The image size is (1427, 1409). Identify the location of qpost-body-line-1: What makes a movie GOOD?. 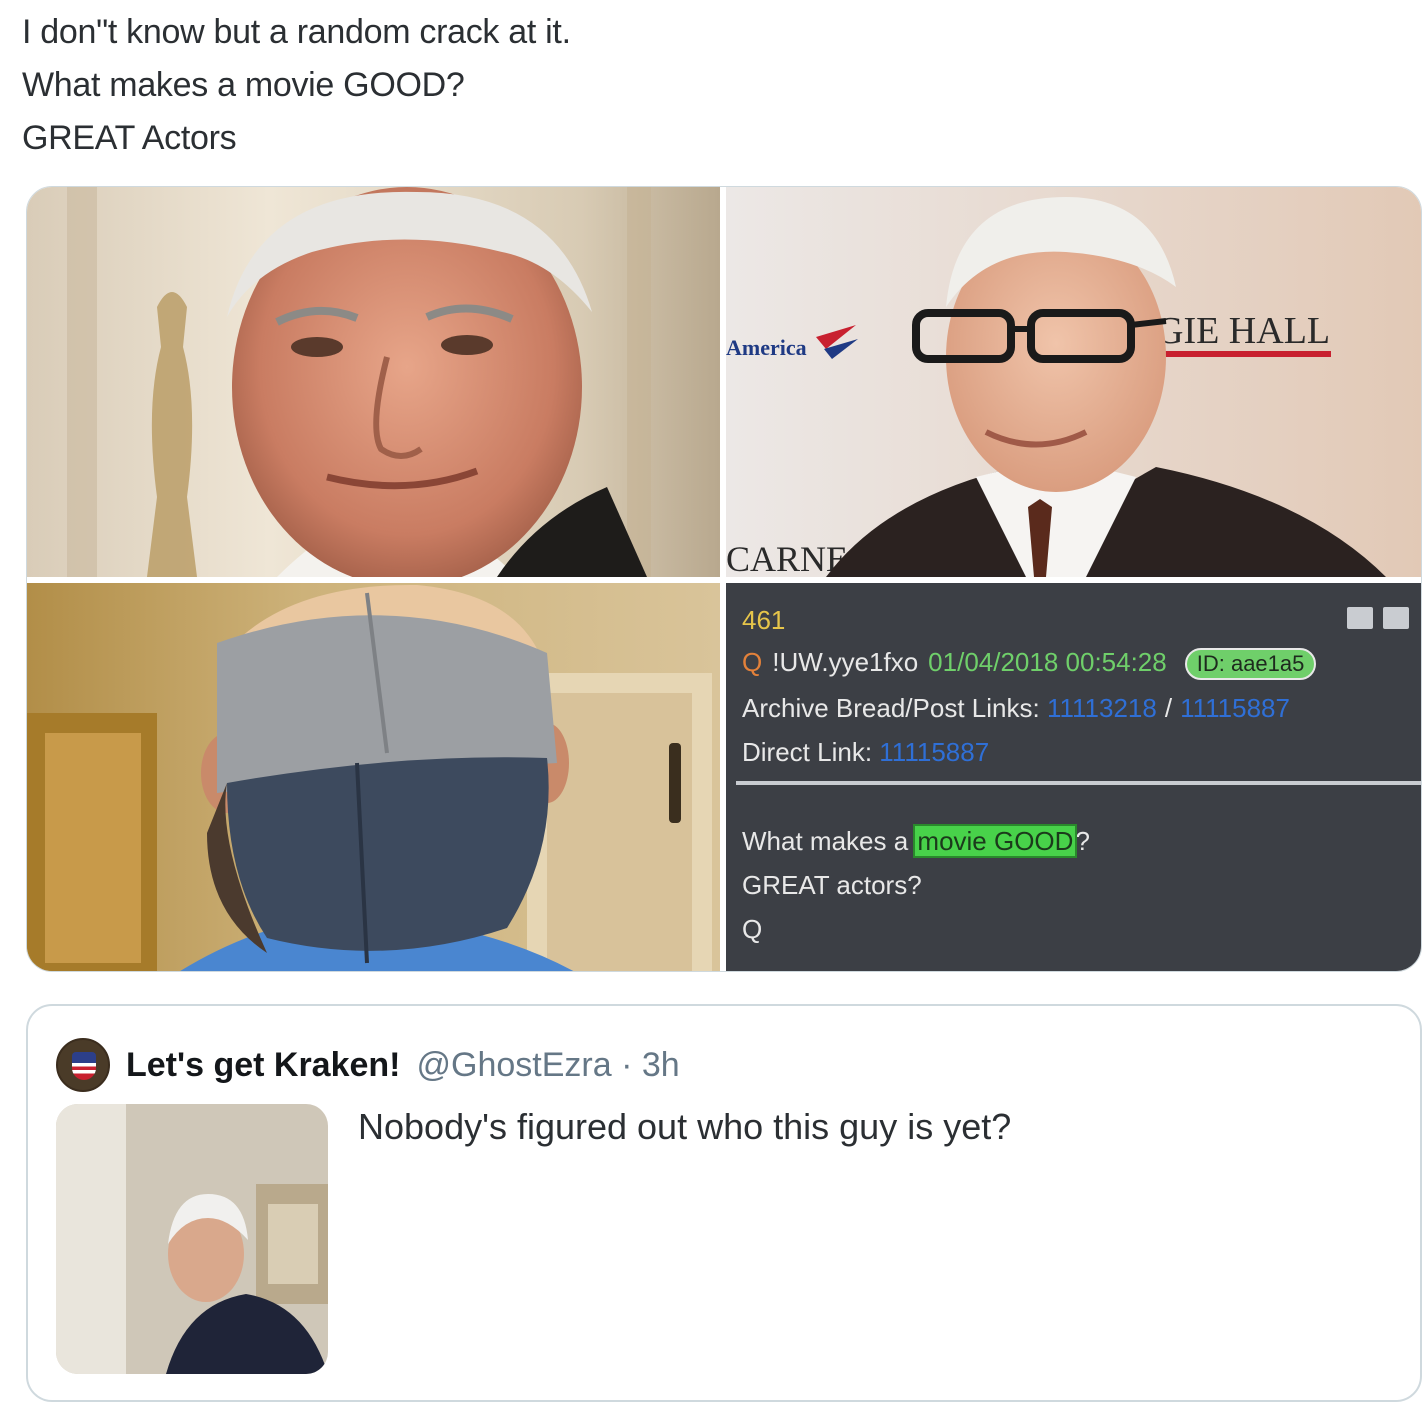
(916, 841).